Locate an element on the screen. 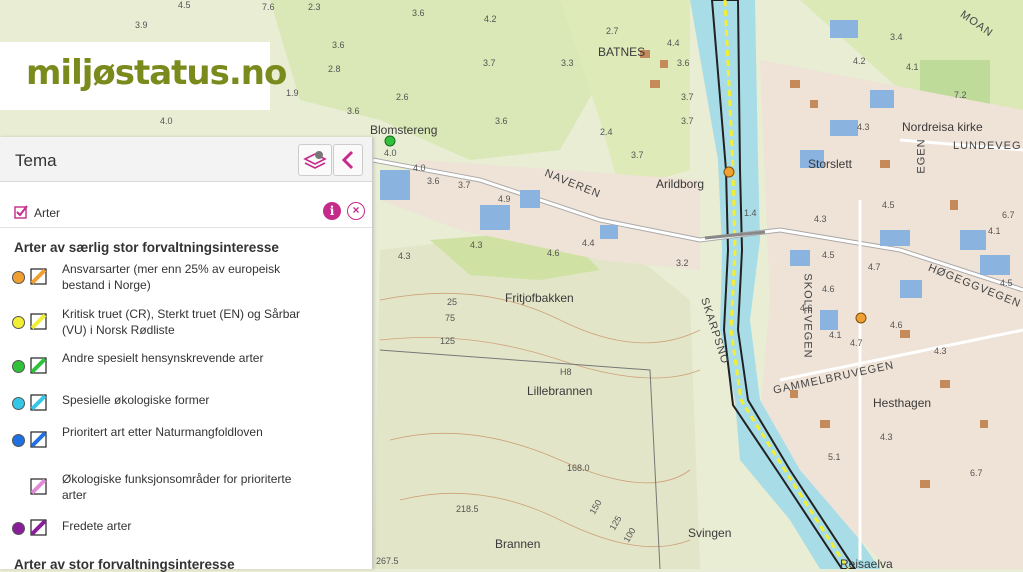 Image resolution: width=1023 pixels, height=572 pixels. map-elevation-label: 3.3 is located at coordinates (567, 63).